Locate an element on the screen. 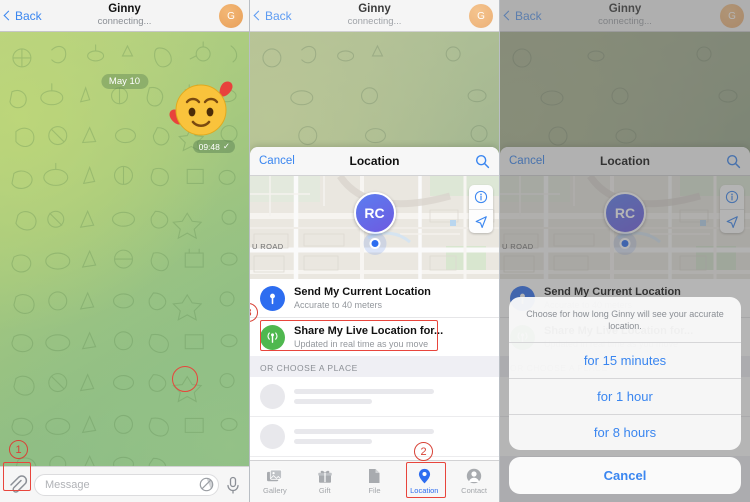 The height and width of the screenshot is (502, 750). message-input: Message is located at coordinates (126, 484).